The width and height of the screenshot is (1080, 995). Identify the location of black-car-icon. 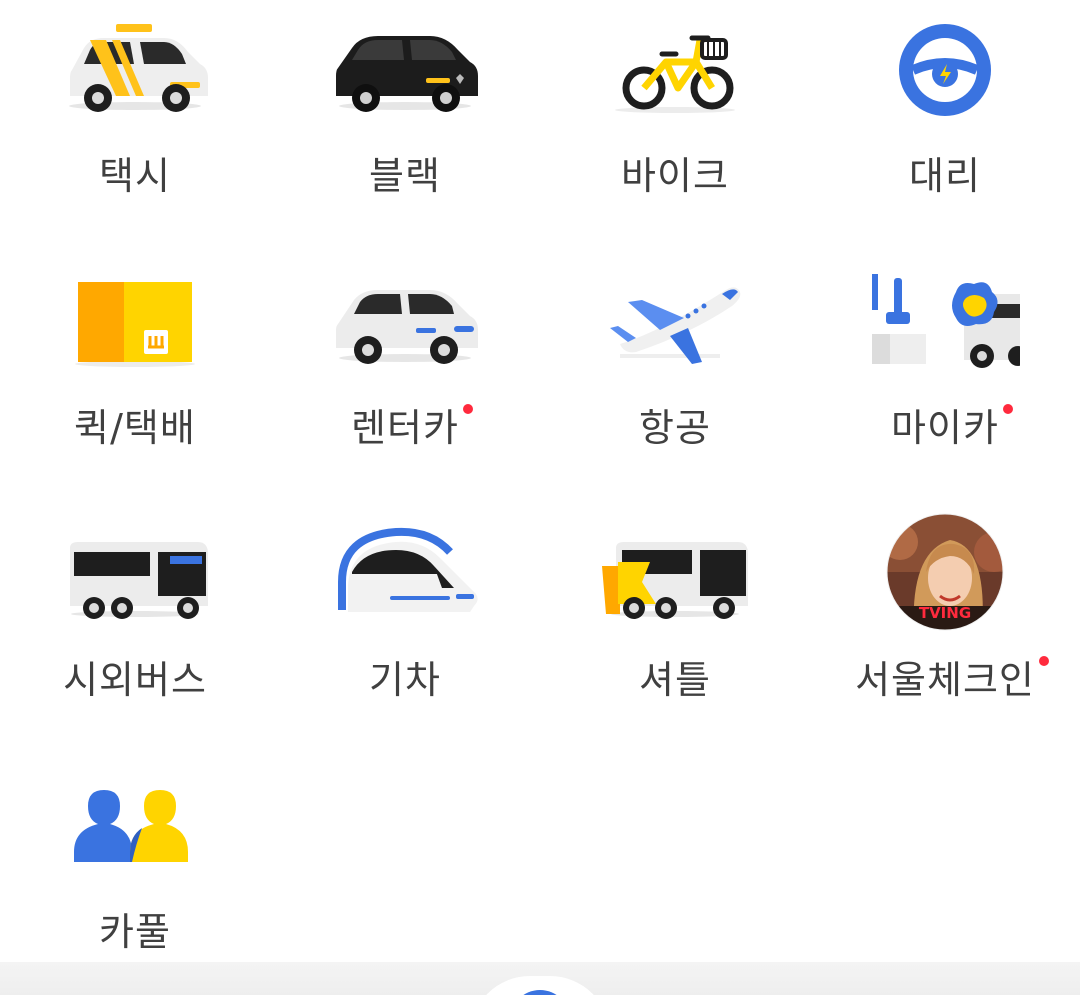
(405, 68).